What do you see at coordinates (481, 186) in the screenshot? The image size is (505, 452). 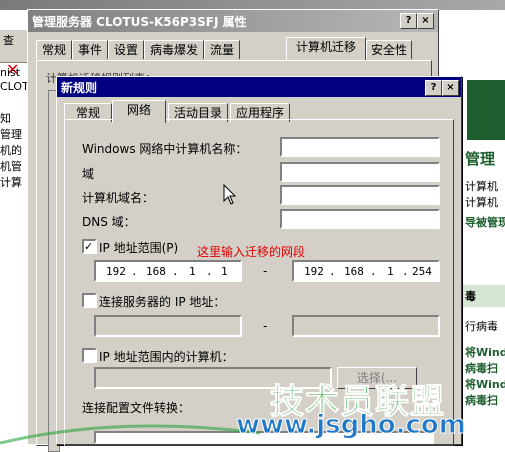 I see `bg-right-text-1: 计算机` at bounding box center [481, 186].